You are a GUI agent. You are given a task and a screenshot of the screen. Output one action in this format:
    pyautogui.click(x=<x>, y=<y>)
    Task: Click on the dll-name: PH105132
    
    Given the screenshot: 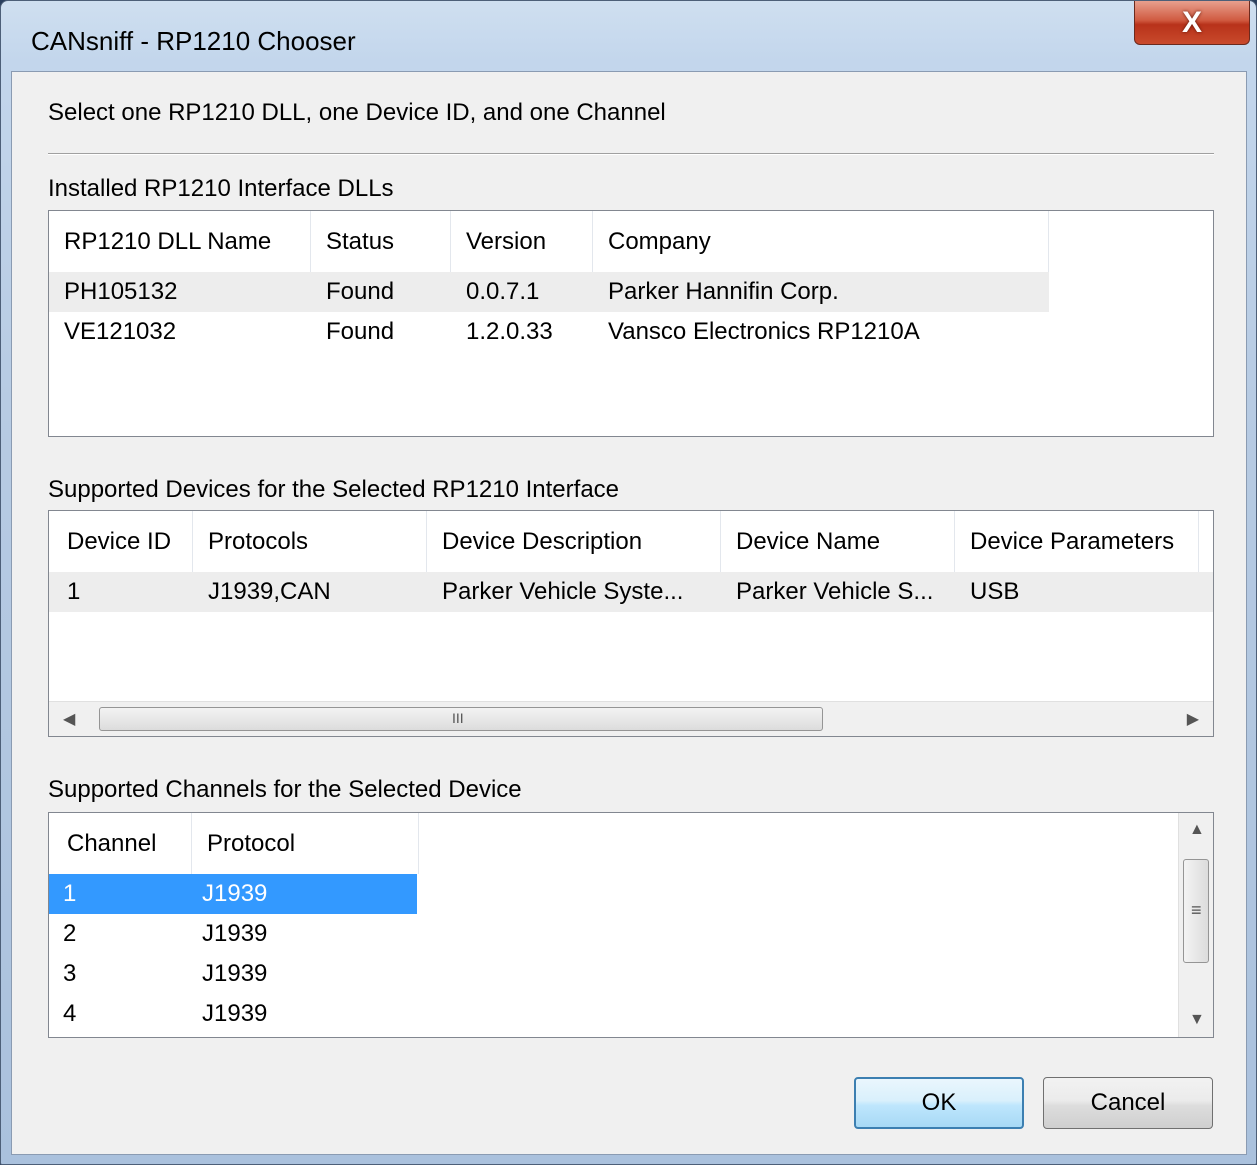 What is the action you would take?
    pyautogui.click(x=121, y=291)
    